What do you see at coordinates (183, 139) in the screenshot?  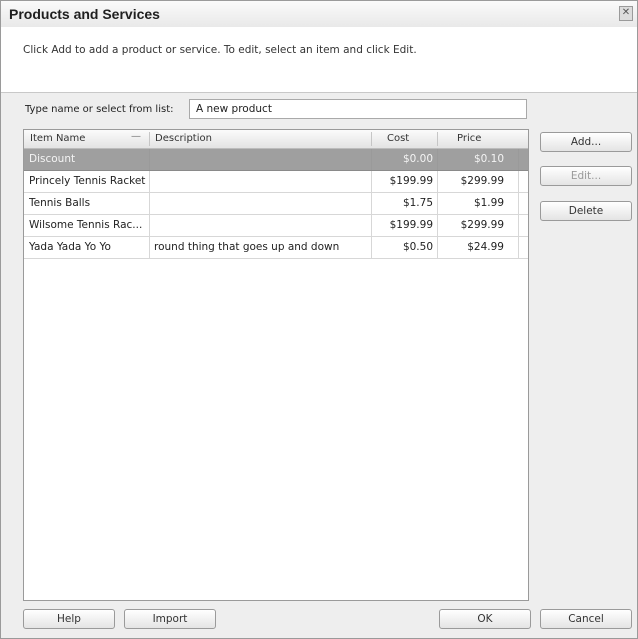 I see `column-header-description: Description` at bounding box center [183, 139].